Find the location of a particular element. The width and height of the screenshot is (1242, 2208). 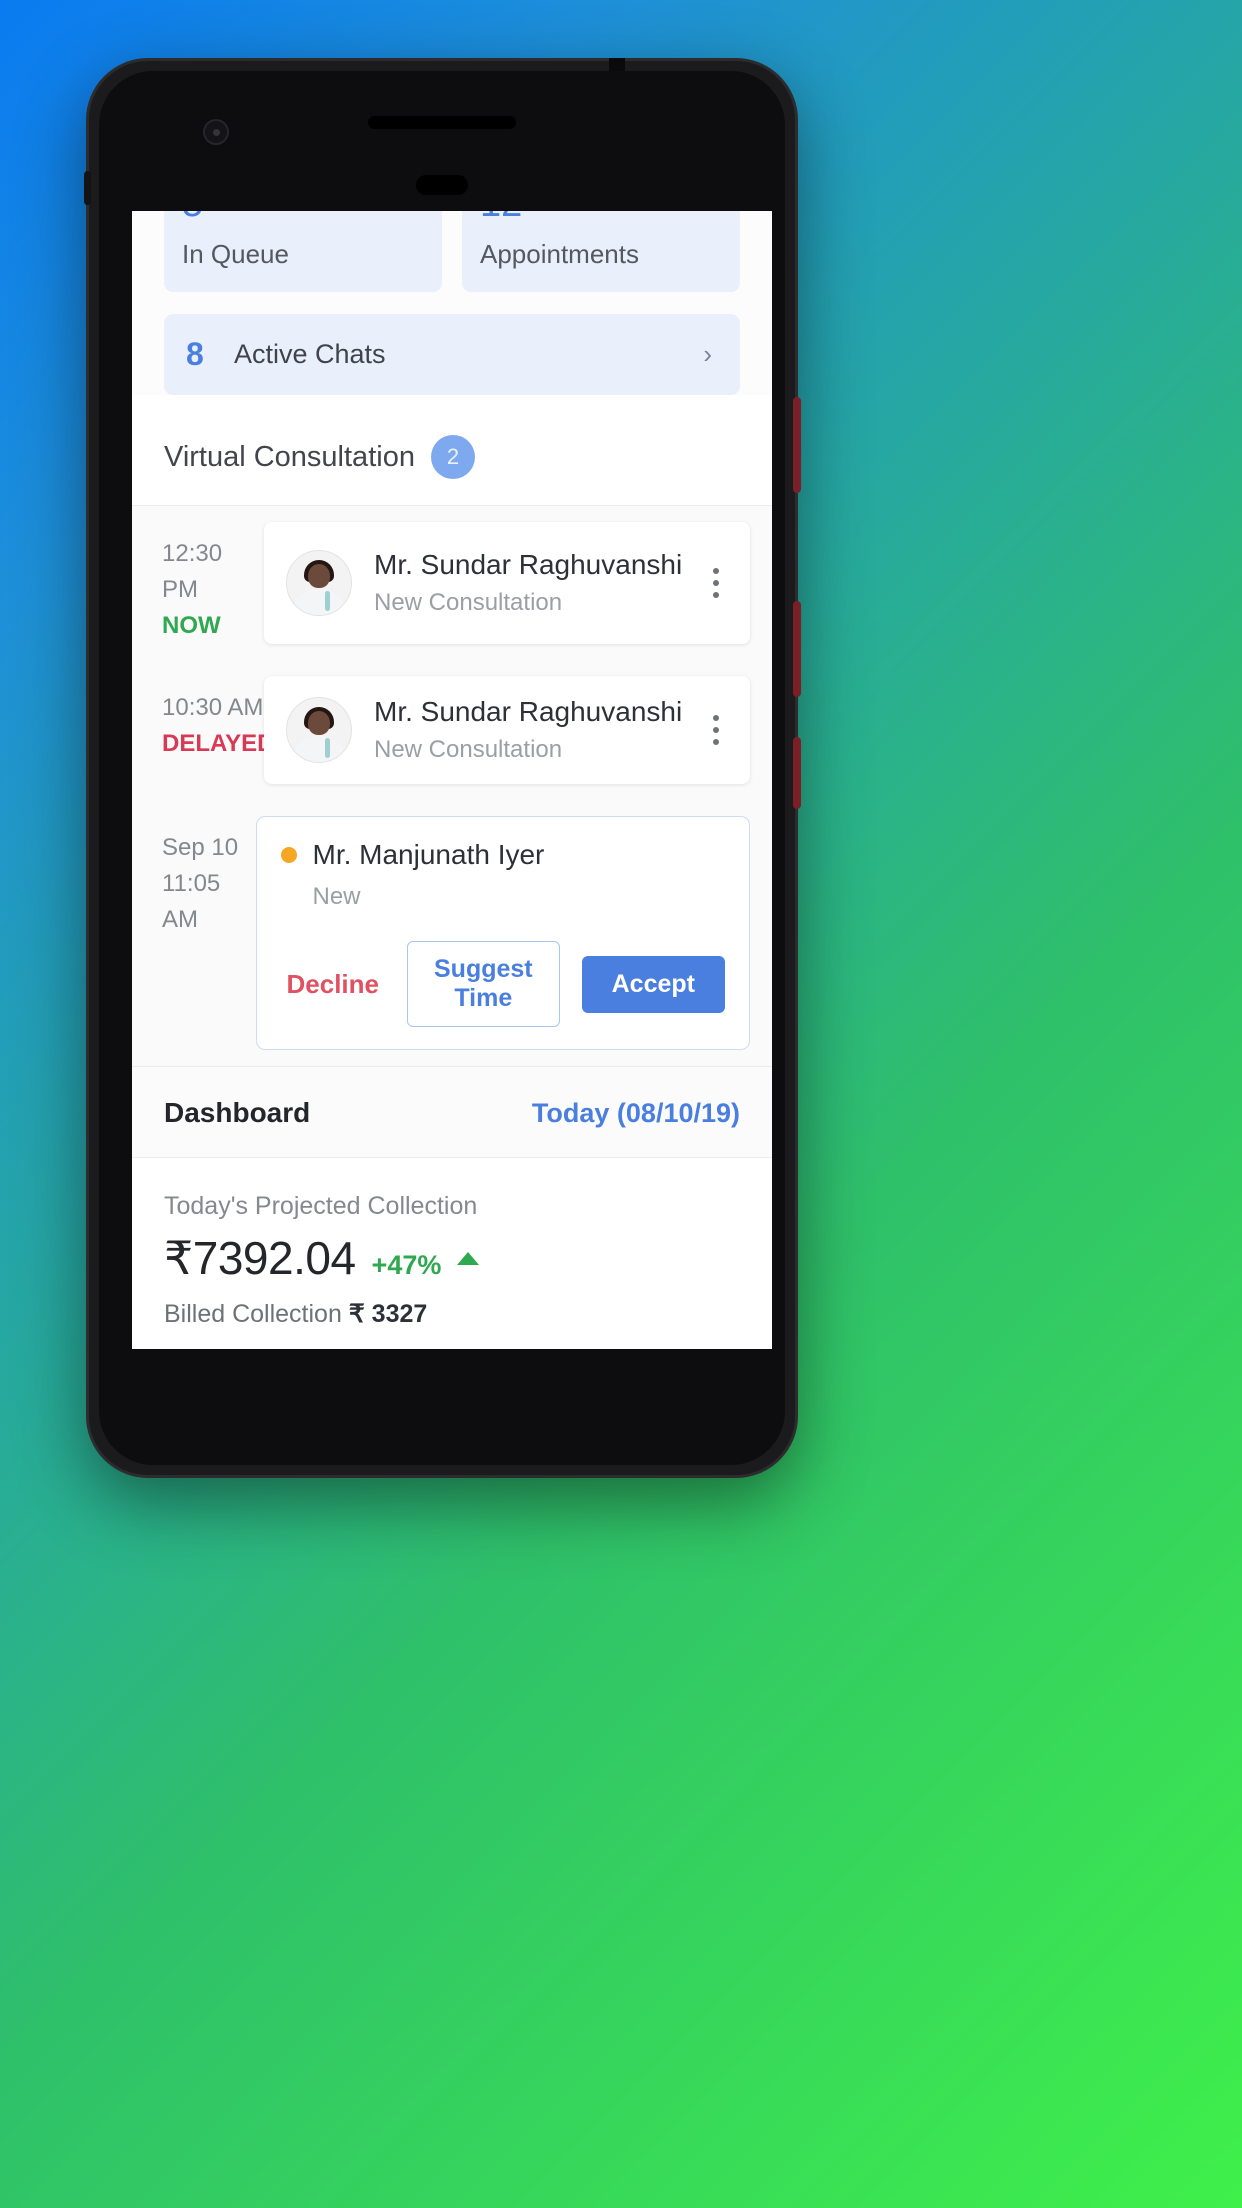

volume-up-button is located at coordinates (797, 445).